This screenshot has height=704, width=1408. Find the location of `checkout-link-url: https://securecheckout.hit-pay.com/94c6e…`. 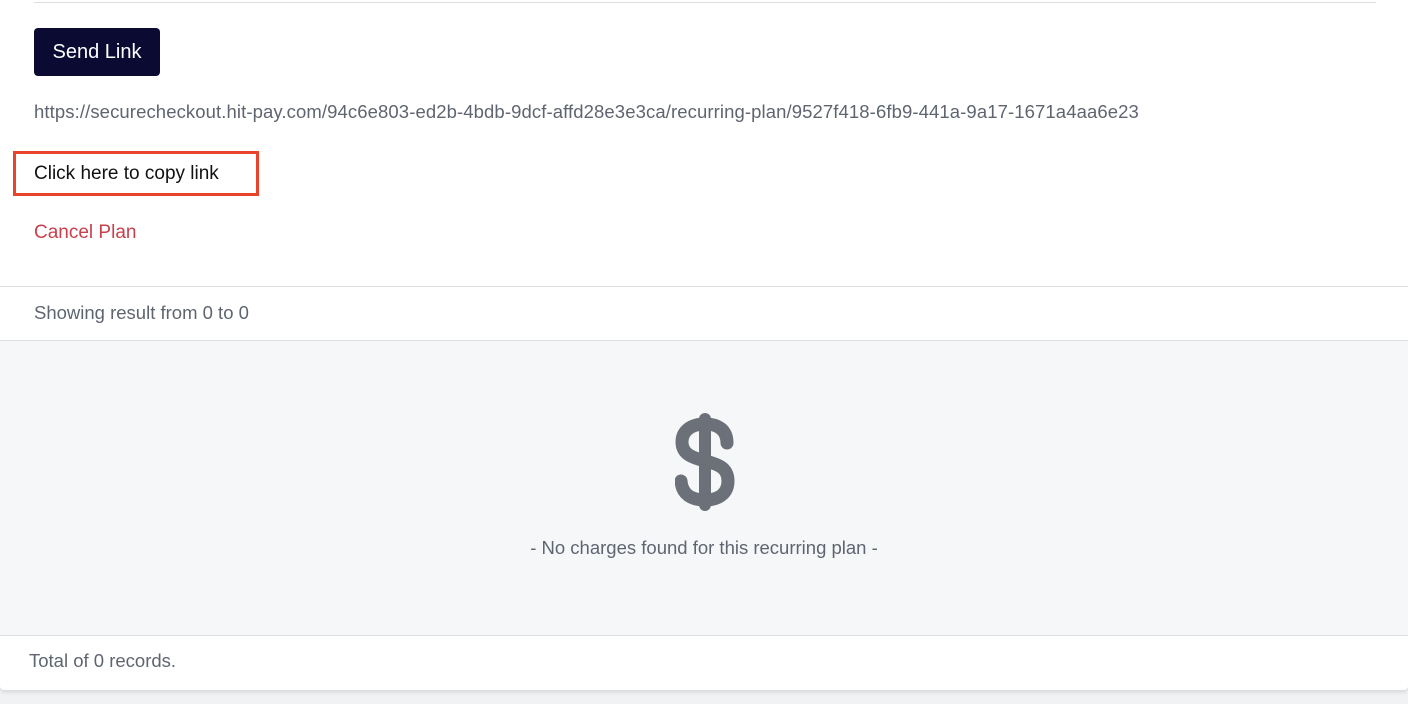

checkout-link-url: https://securecheckout.hit-pay.com/94c6e… is located at coordinates (586, 111).